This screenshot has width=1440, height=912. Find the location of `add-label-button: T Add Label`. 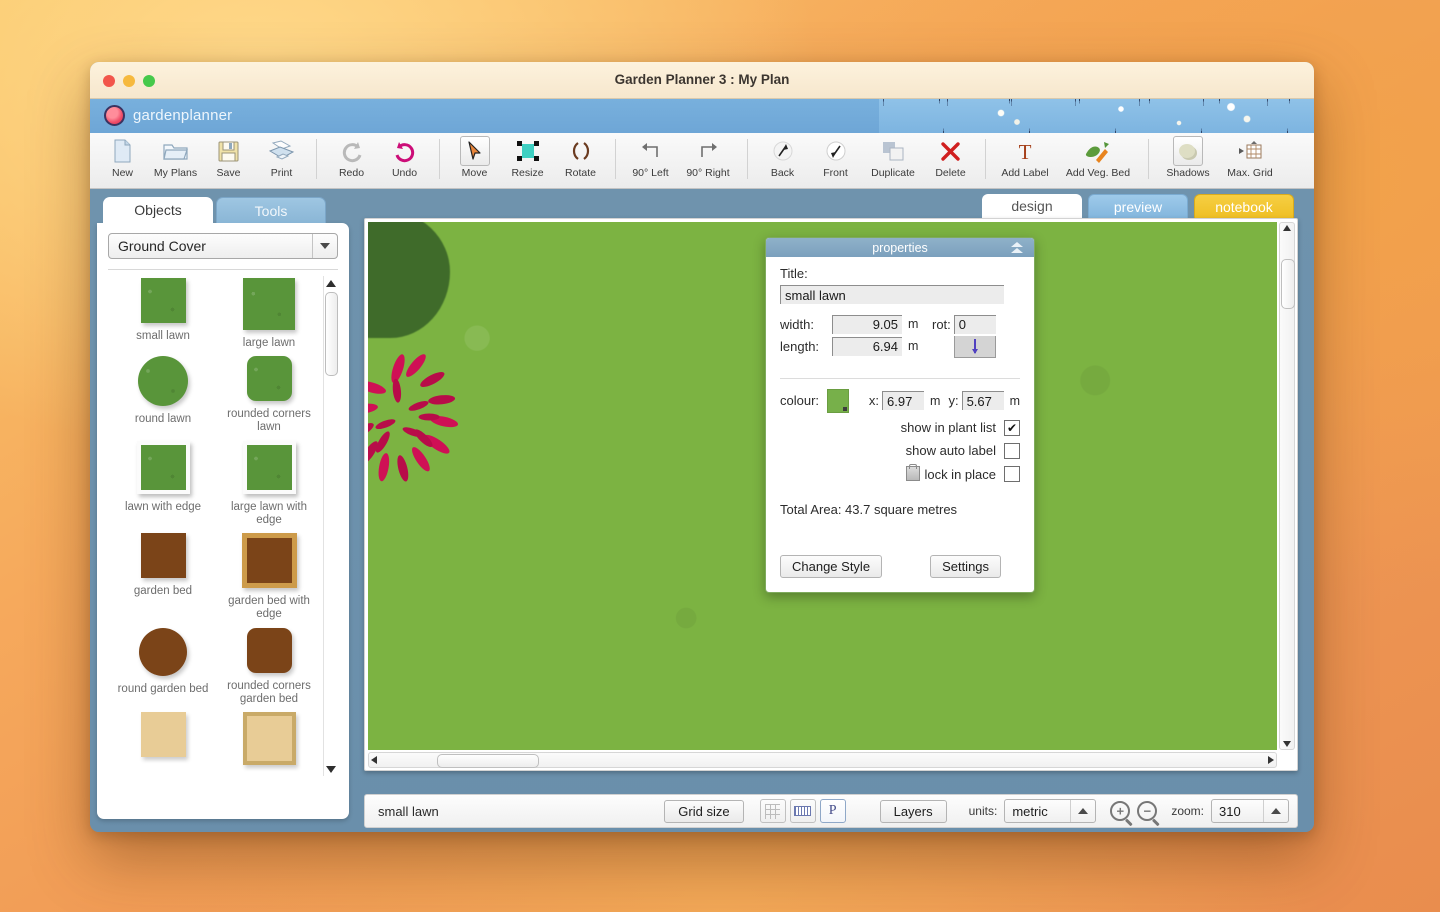

add-label-button: T Add Label is located at coordinates (1025, 160).